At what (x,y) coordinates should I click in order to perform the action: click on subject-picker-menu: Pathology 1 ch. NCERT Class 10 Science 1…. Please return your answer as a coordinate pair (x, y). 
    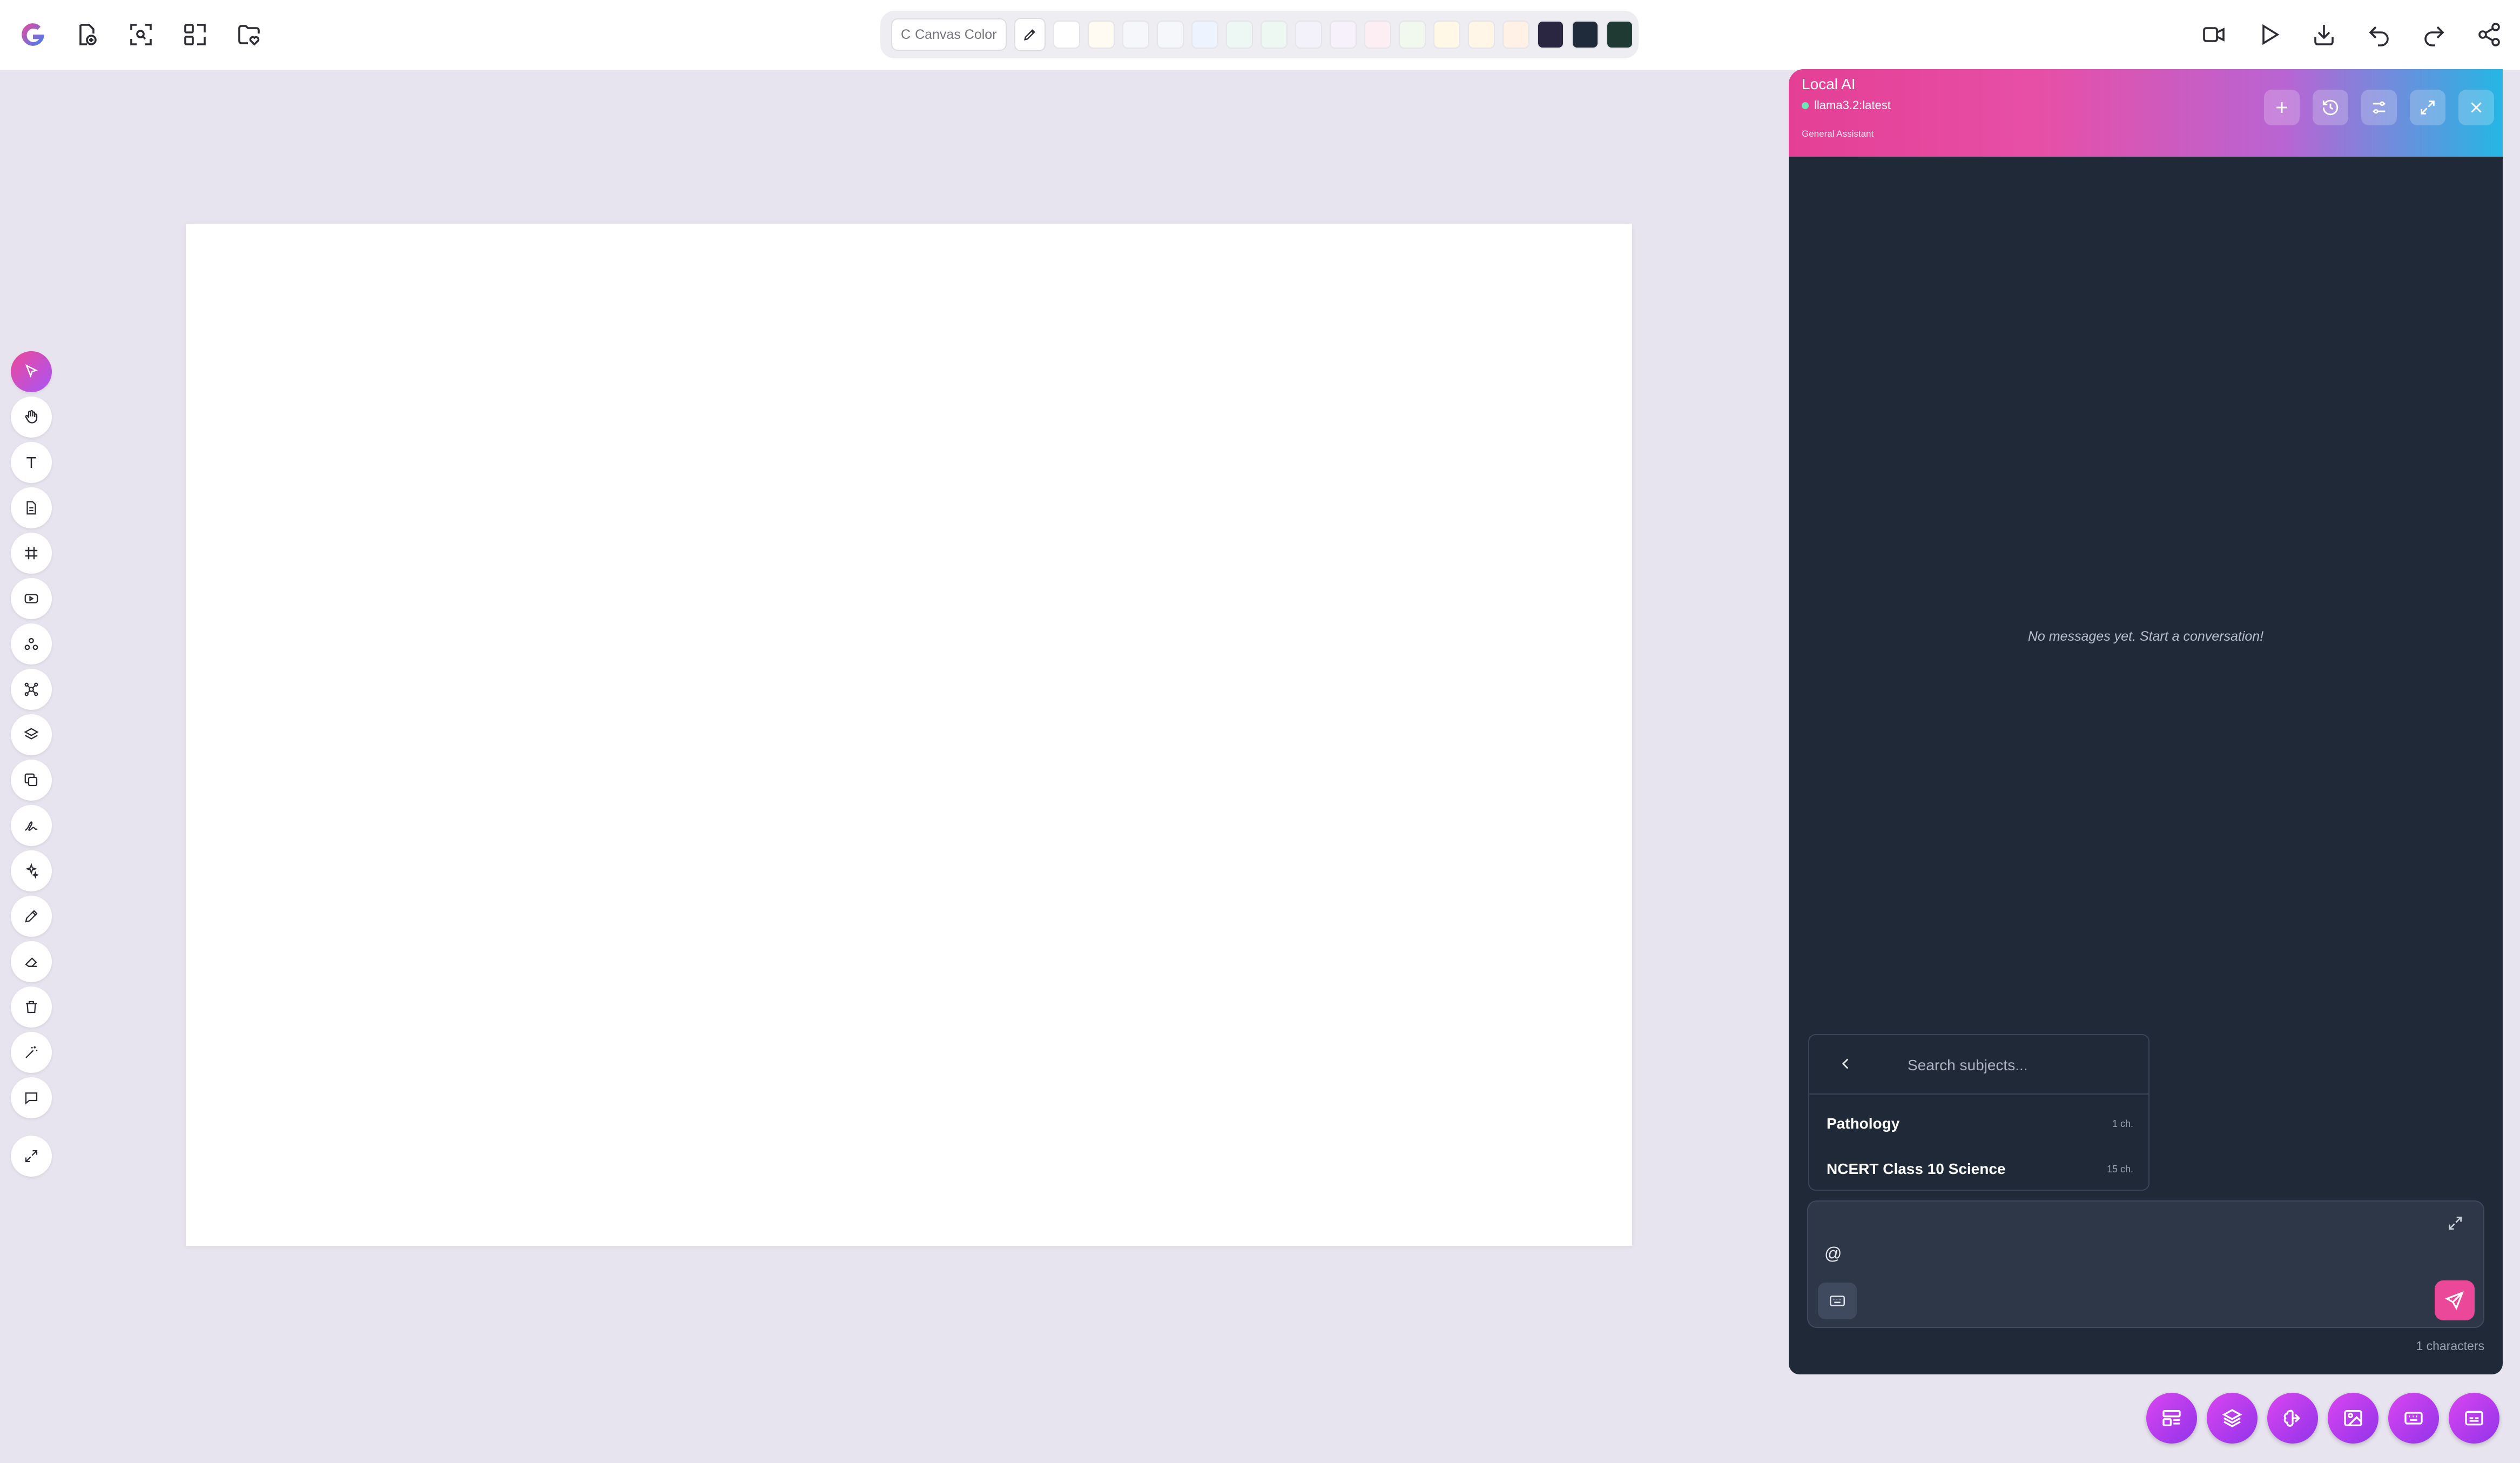
    Looking at the image, I should click on (1979, 1112).